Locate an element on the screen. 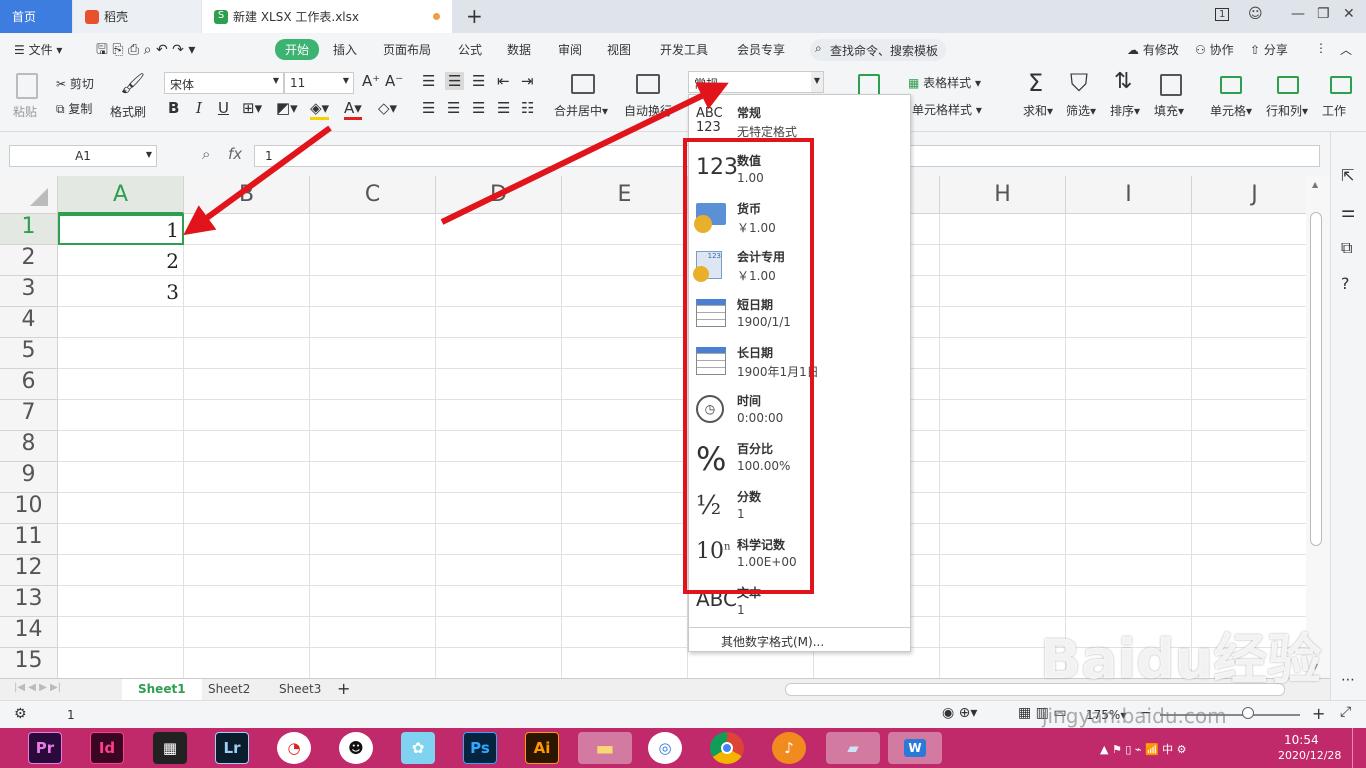  arrow-to-cell-a1 is located at coordinates (257, 180).